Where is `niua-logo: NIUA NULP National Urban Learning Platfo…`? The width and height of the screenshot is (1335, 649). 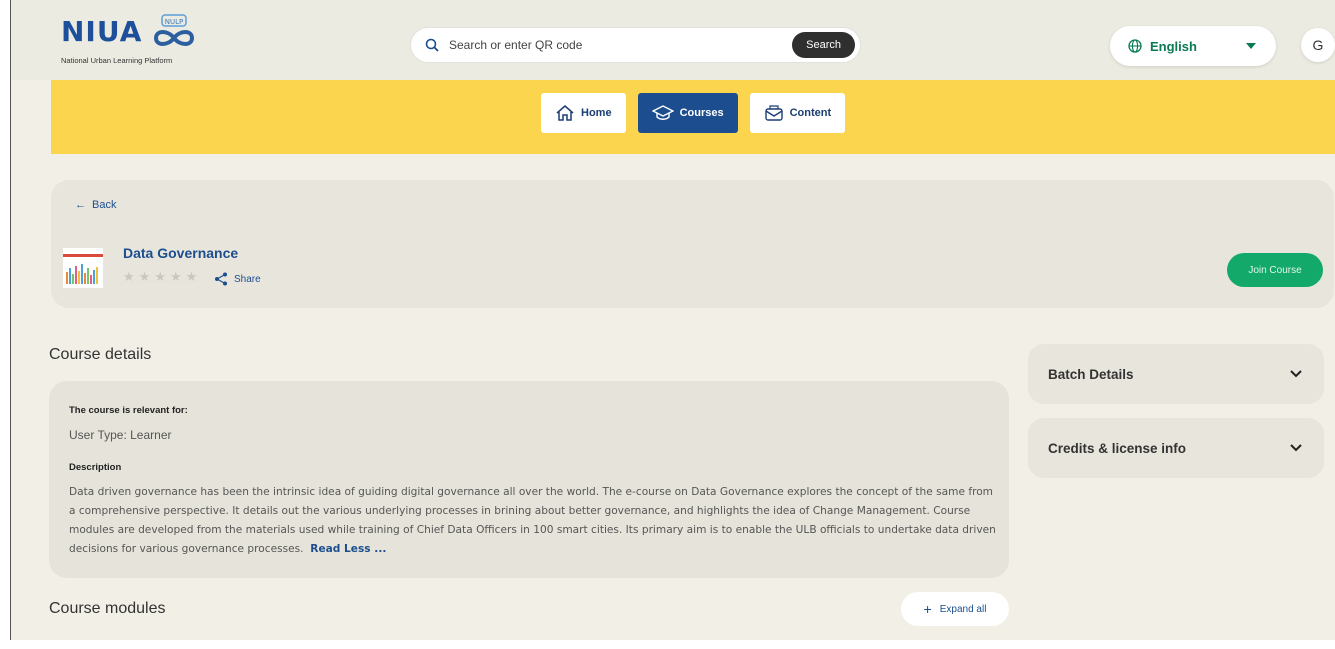
niua-logo: NIUA NULP National Urban Learning Platfo… is located at coordinates (141, 44).